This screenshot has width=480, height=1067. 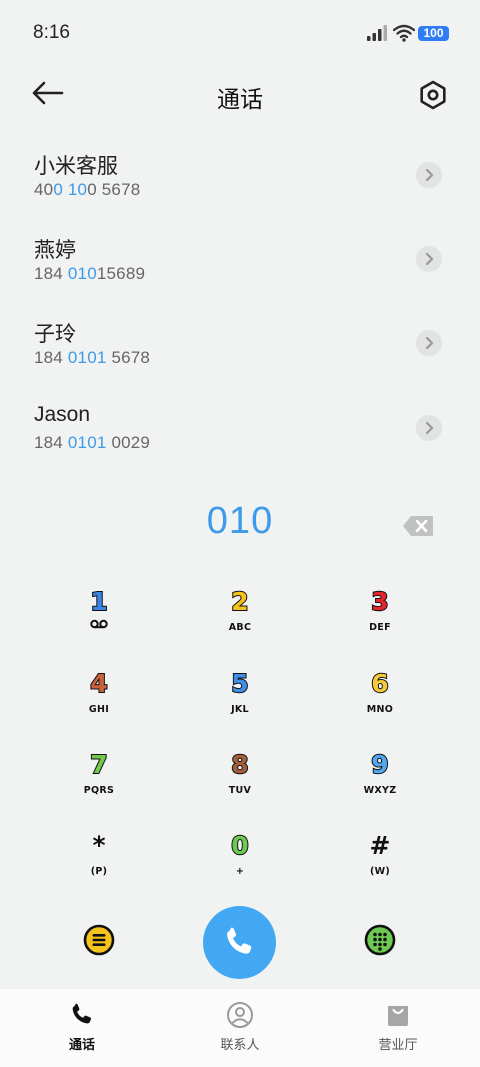 I want to click on voicemail-icon, so click(x=99, y=624).